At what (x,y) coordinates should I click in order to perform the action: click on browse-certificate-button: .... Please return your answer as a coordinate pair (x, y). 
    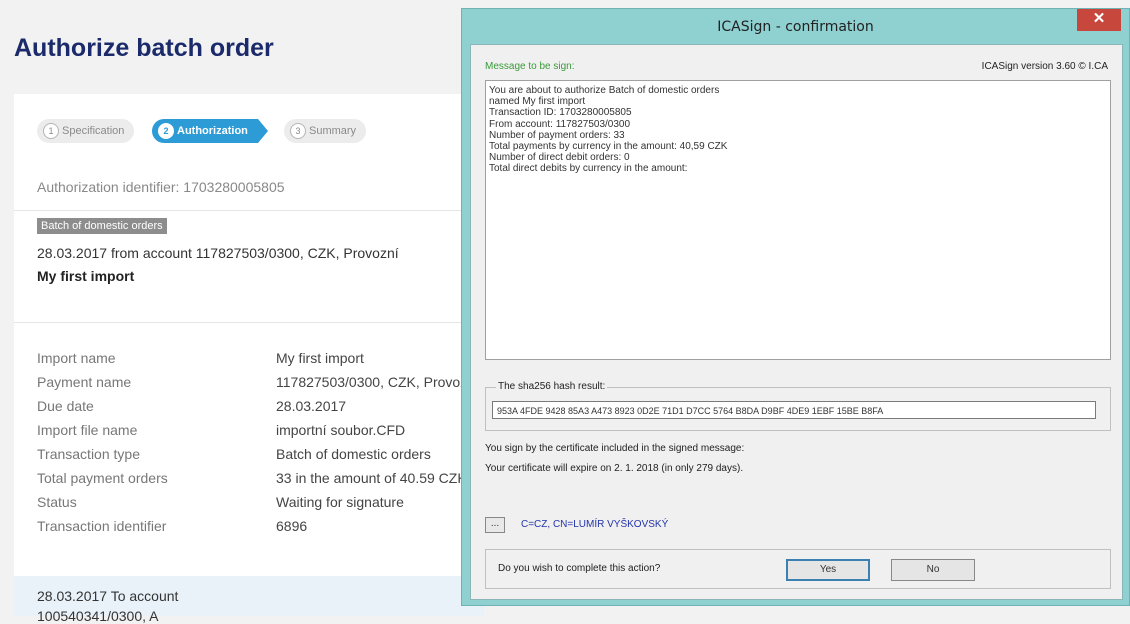
    Looking at the image, I should click on (495, 525).